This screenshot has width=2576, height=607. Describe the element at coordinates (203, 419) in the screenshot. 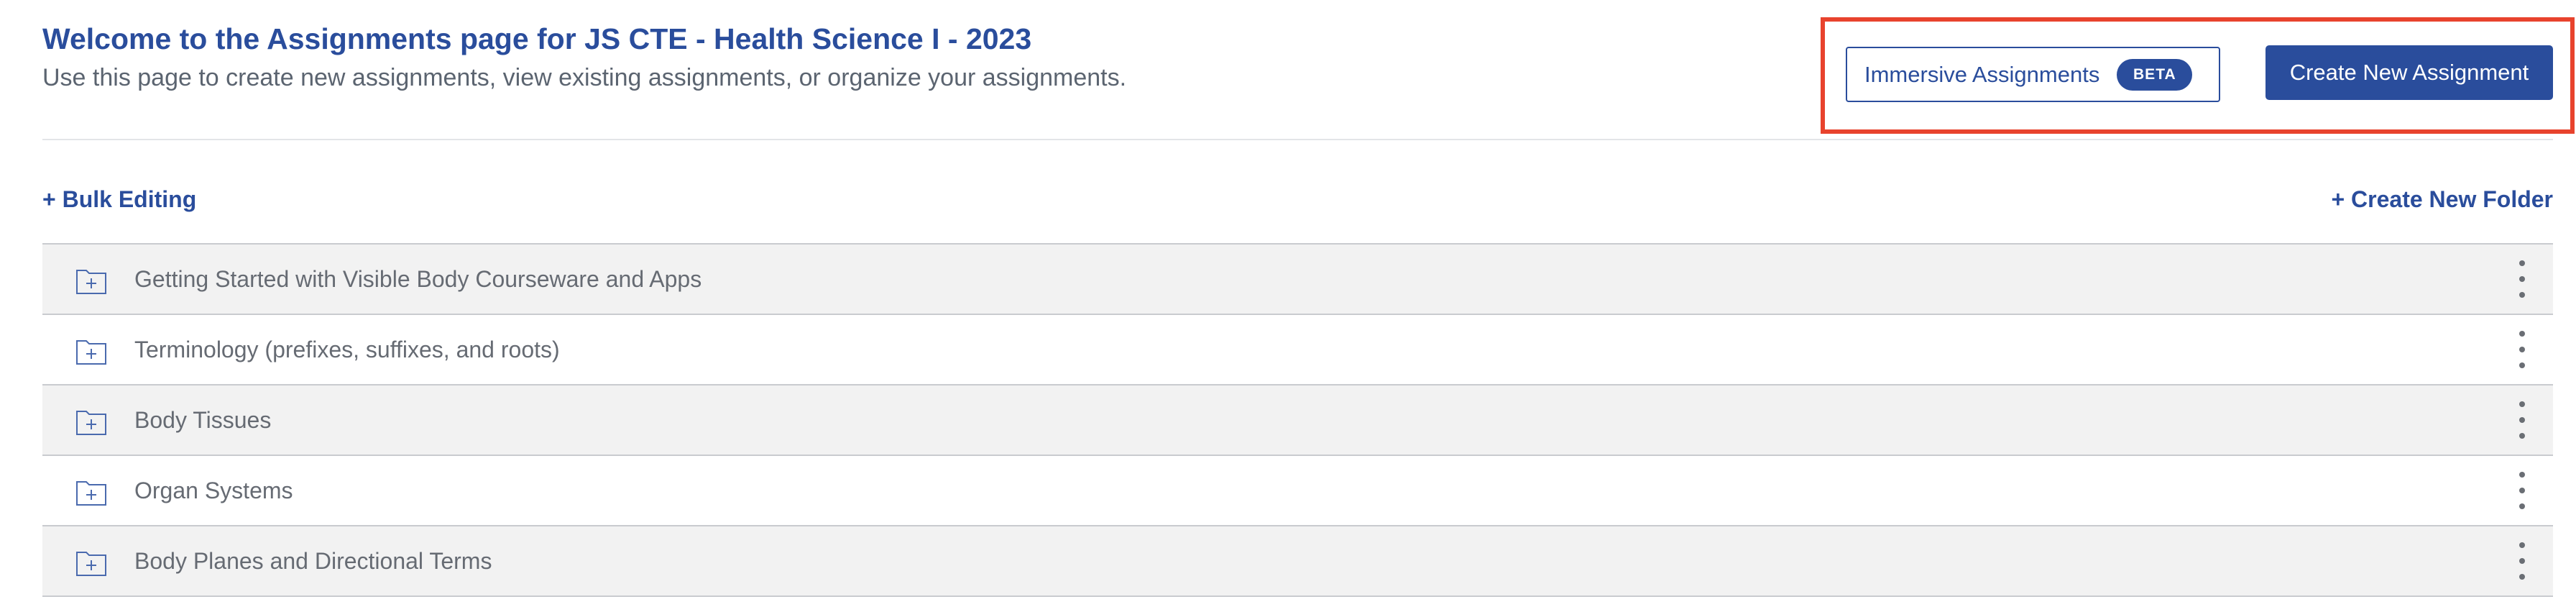

I see `folder-name: Body Tissues` at that location.